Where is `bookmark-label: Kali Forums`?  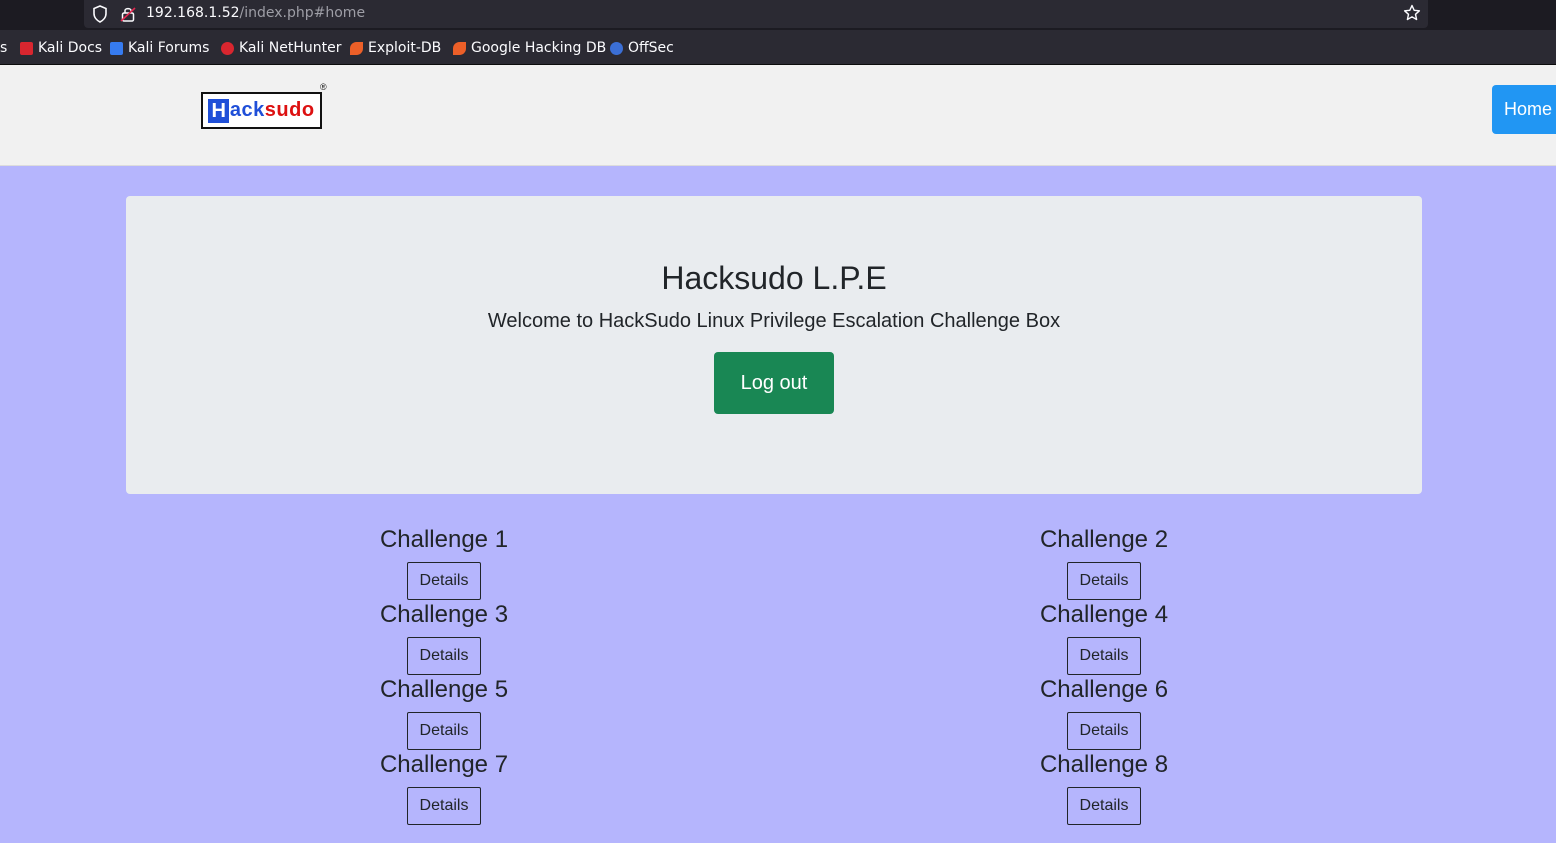 bookmark-label: Kali Forums is located at coordinates (169, 48).